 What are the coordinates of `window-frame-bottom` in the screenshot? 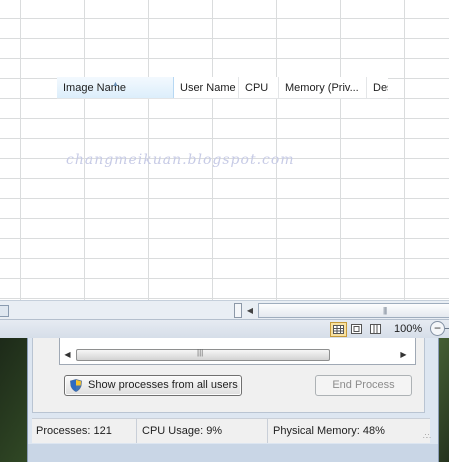 It's located at (233, 453).